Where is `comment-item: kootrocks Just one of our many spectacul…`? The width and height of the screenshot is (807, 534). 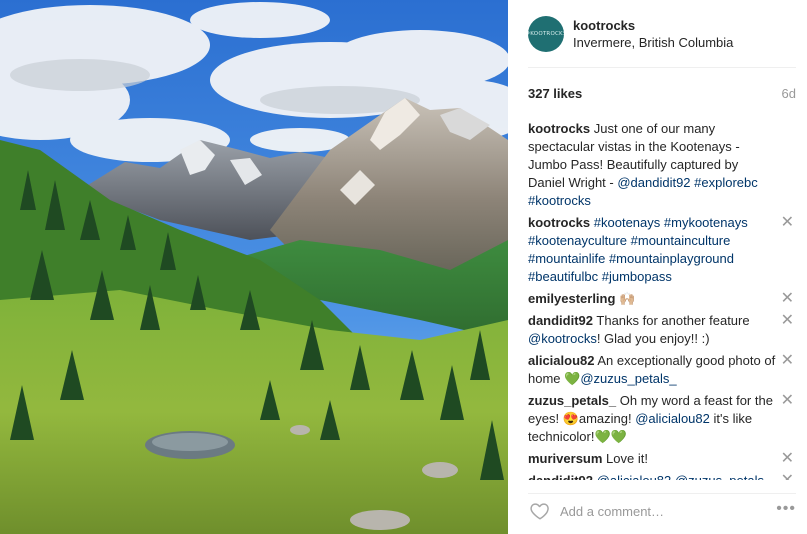 comment-item: kootrocks Just one of our many spectacul… is located at coordinates (662, 165).